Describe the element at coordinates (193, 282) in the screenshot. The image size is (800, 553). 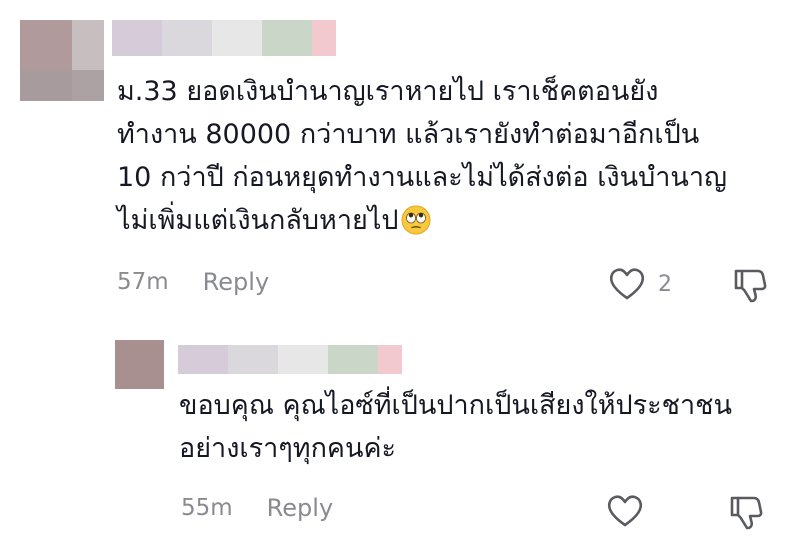
I see `comment-meta: 57m Reply` at that location.